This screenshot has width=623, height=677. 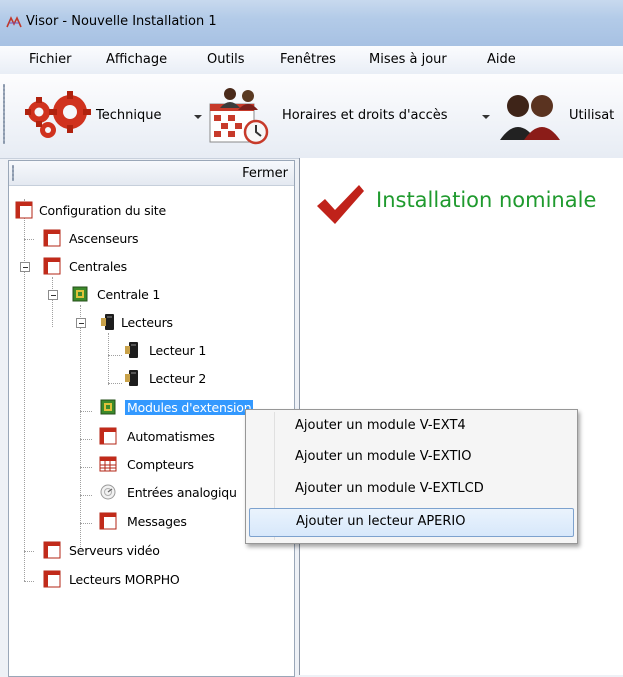 What do you see at coordinates (58, 114) in the screenshot?
I see `gears-icon` at bounding box center [58, 114].